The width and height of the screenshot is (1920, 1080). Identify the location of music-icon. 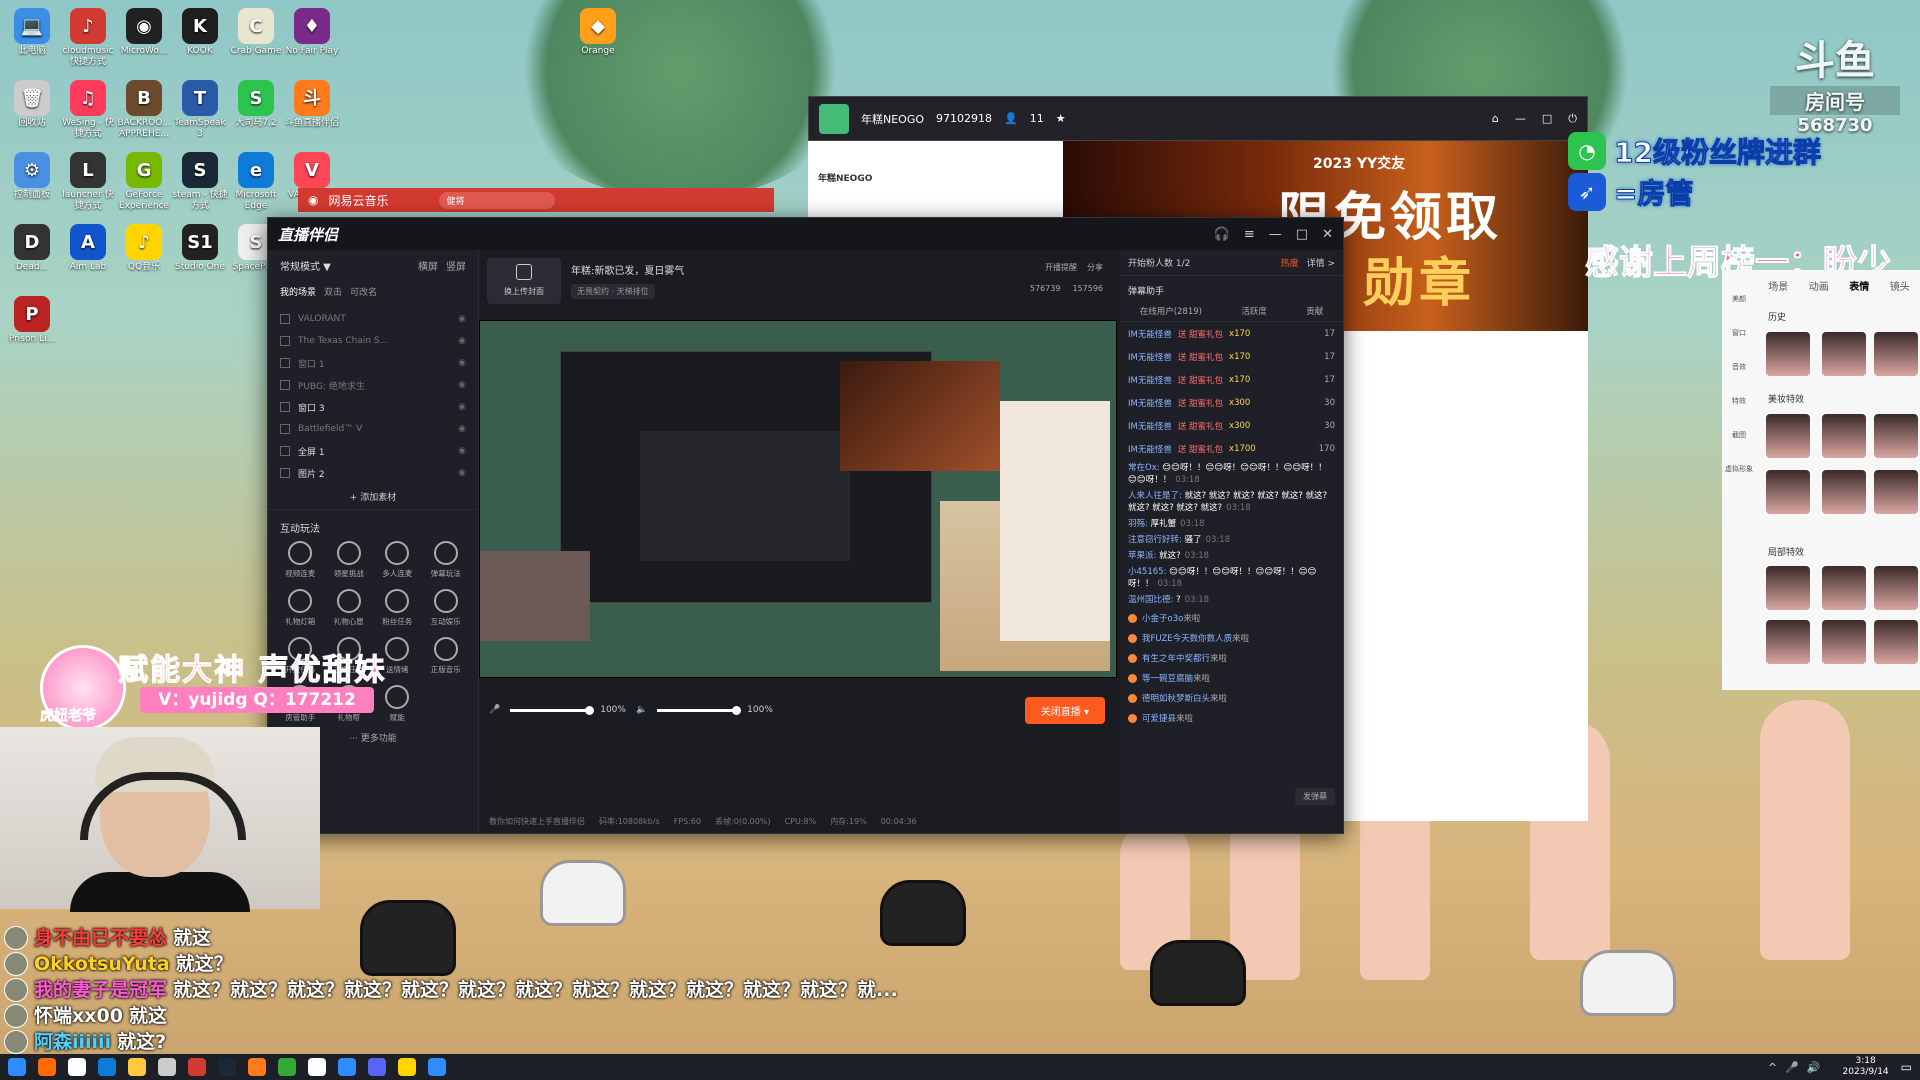
(197, 1067).